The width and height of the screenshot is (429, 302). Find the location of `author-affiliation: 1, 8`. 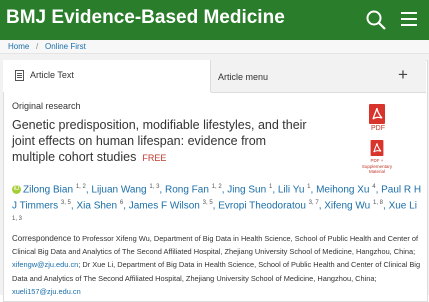

author-affiliation: 1, 8 is located at coordinates (377, 202).